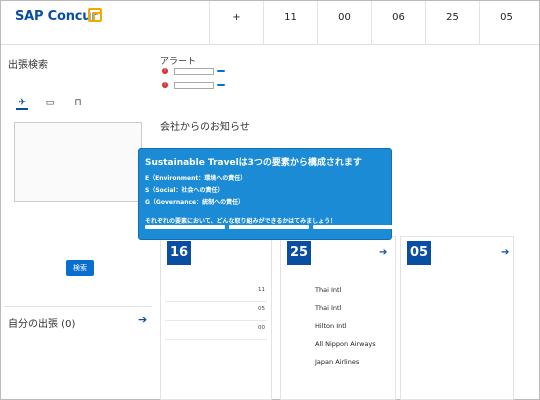 Image resolution: width=540 pixels, height=400 pixels. Describe the element at coordinates (80, 268) in the screenshot. I see `search-button: 検索` at that location.